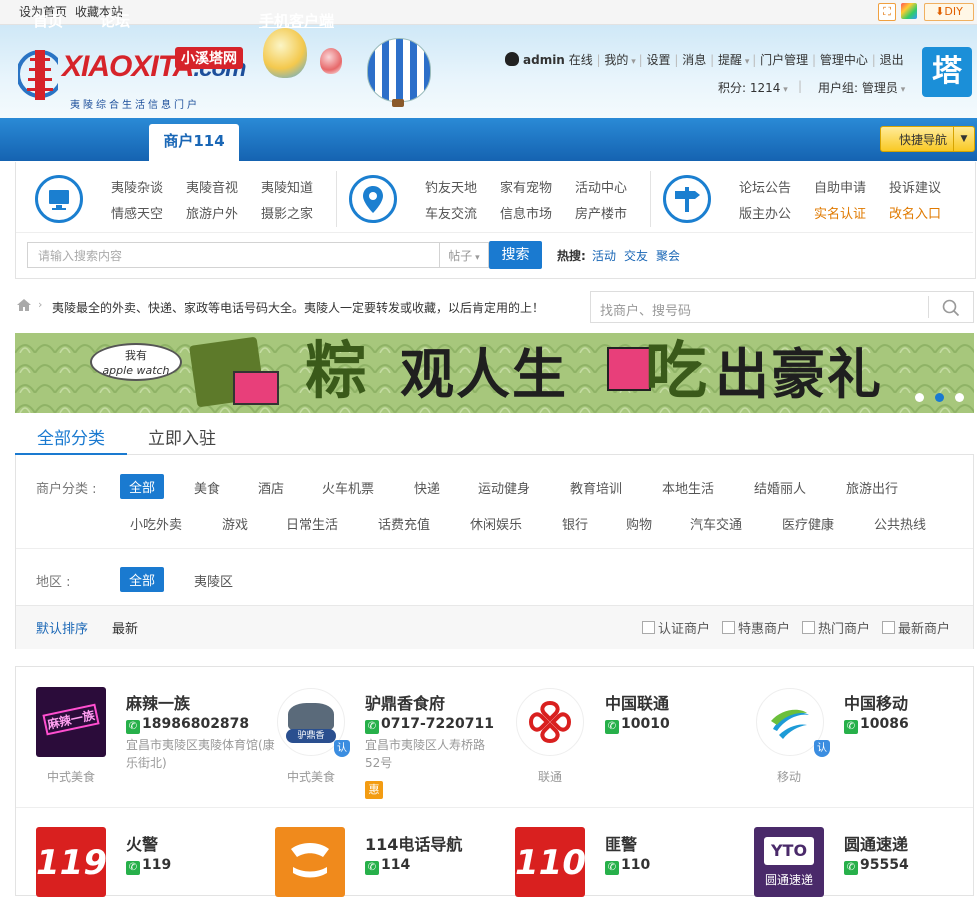 The height and width of the screenshot is (897, 977). What do you see at coordinates (526, 186) in the screenshot?
I see `category-link: 家有宠物` at bounding box center [526, 186].